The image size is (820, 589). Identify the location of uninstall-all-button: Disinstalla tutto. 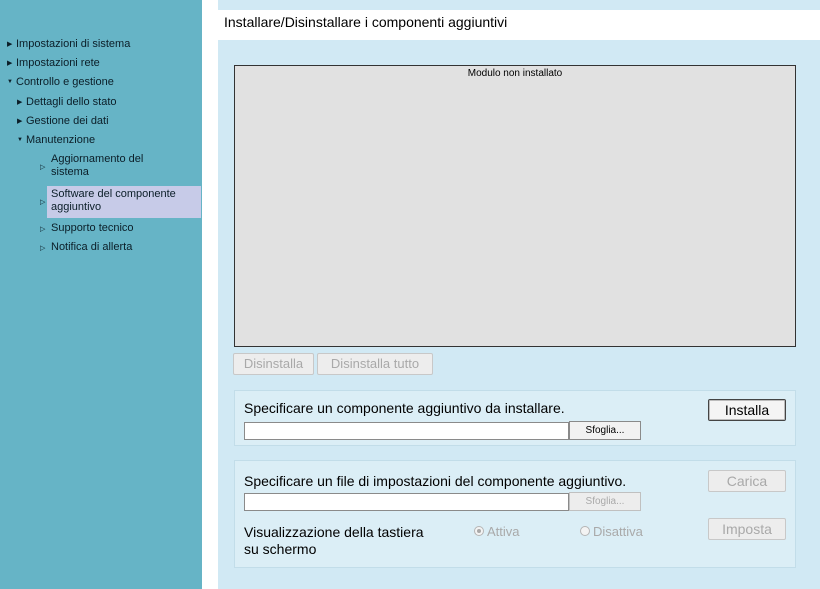
(375, 364).